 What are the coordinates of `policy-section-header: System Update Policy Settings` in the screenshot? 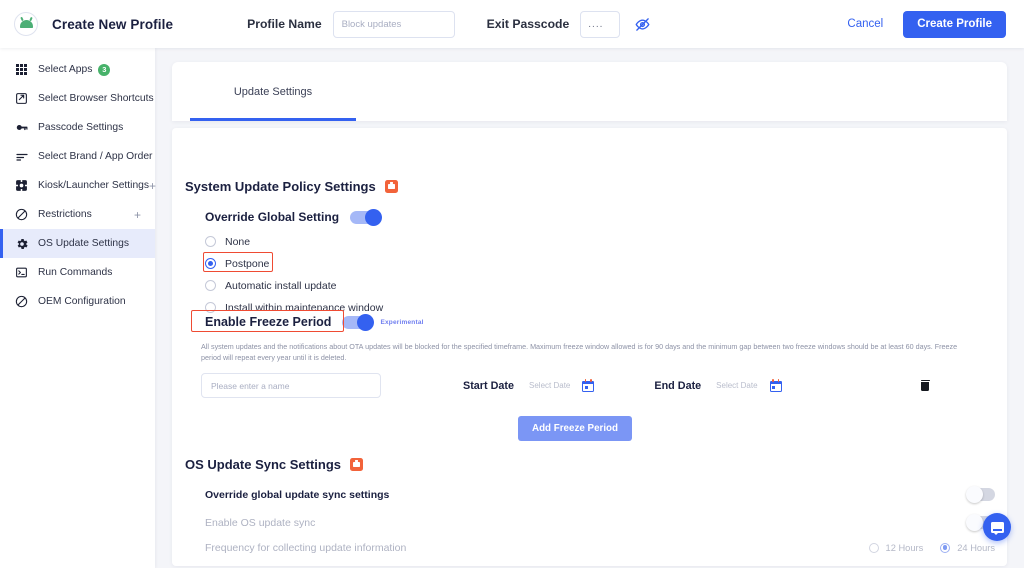 It's located at (291, 186).